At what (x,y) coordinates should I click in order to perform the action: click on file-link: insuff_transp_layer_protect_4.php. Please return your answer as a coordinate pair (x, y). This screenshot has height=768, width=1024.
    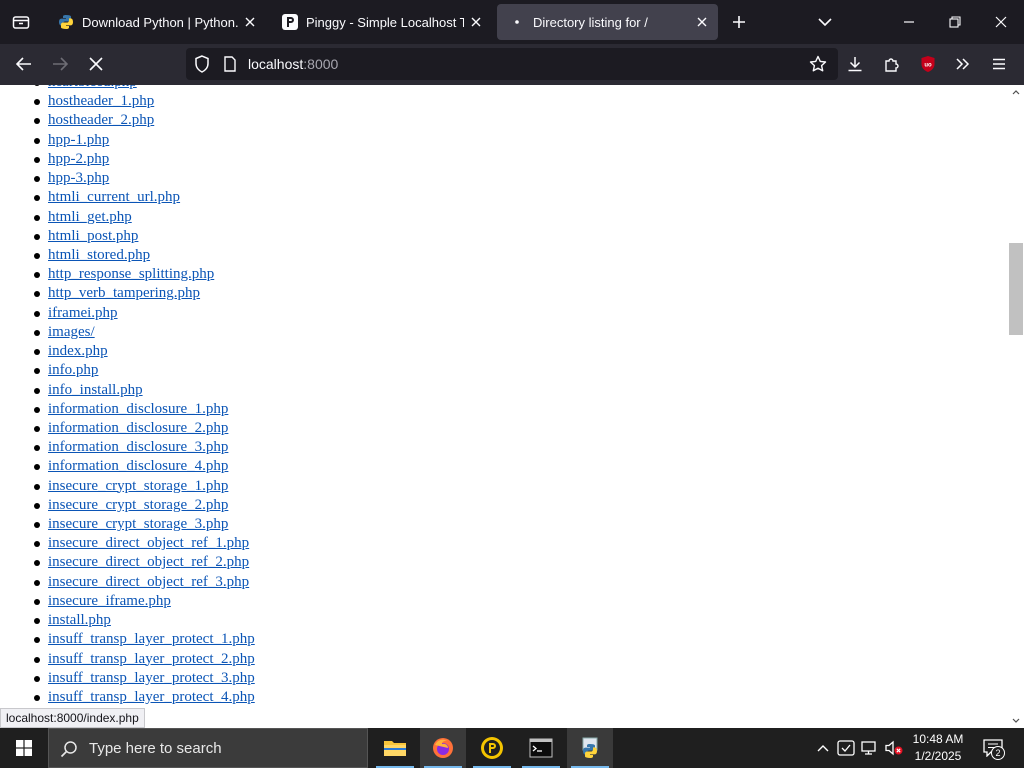
    Looking at the image, I should click on (151, 697).